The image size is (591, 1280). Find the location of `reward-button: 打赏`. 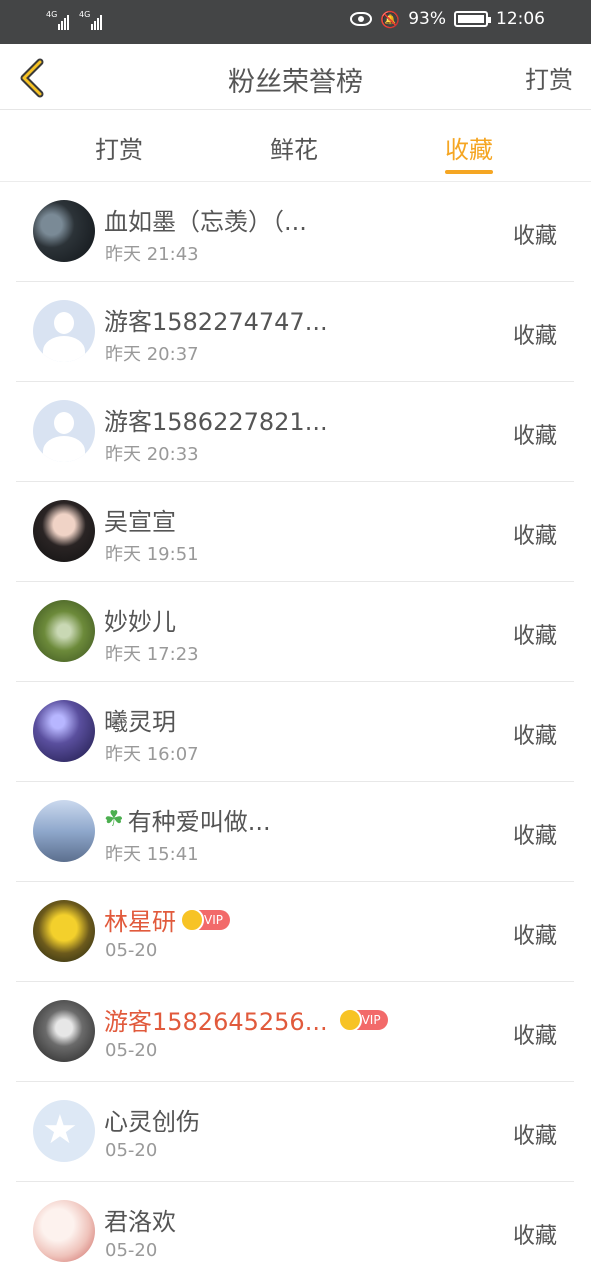

reward-button: 打赏 is located at coordinates (549, 77).